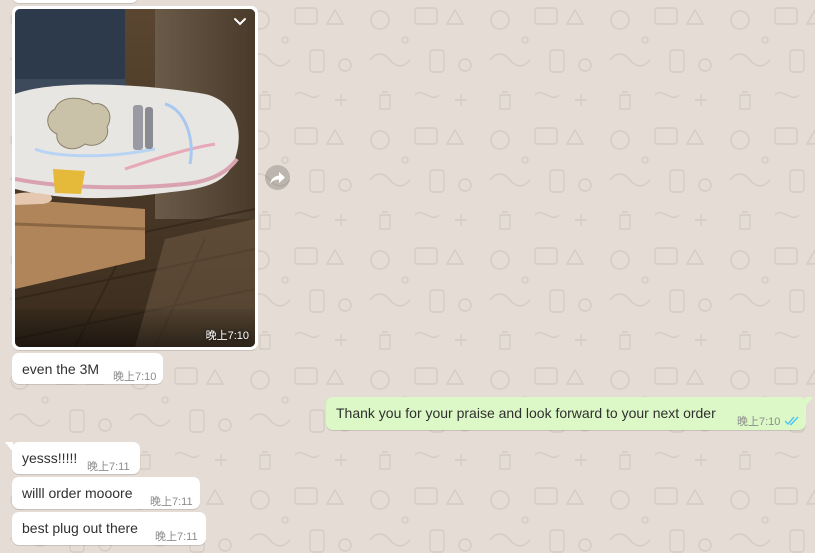 This screenshot has width=815, height=553. Describe the element at coordinates (50, 458) in the screenshot. I see `message-text: yesss!!!!!` at that location.